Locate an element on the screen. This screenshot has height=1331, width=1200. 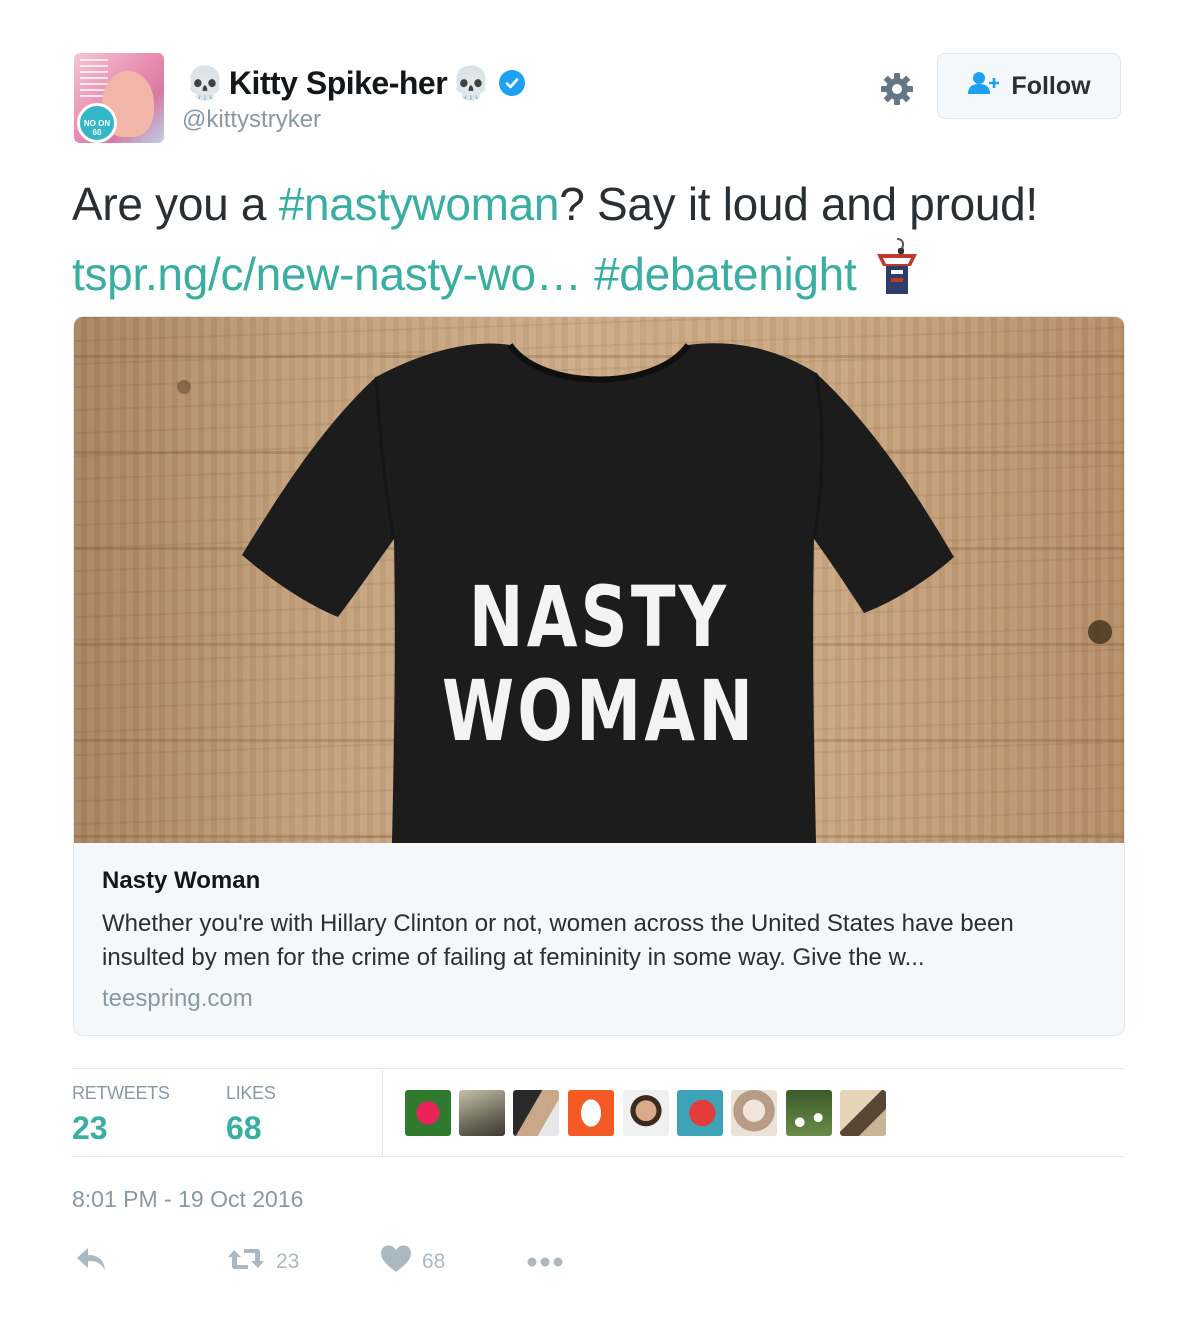
follow-person-icon is located at coordinates (984, 86).